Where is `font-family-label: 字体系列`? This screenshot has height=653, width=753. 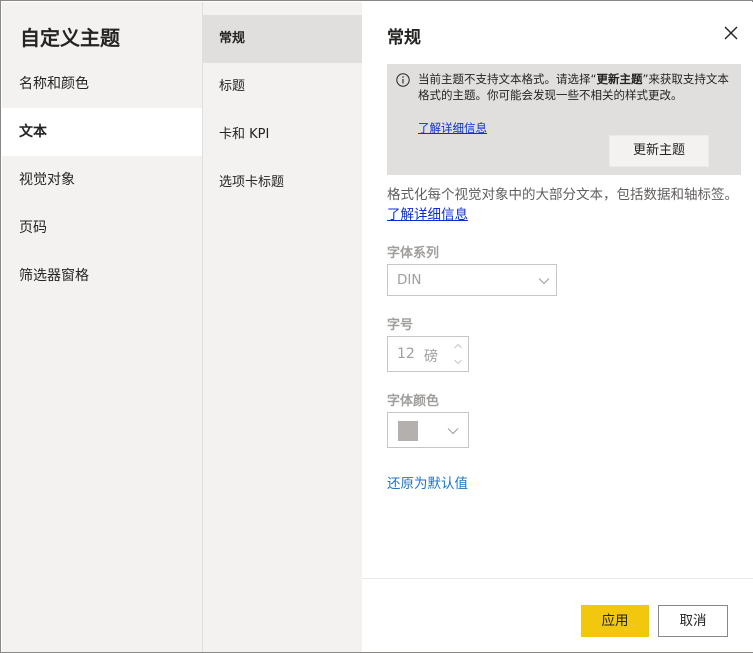
font-family-label: 字体系列 is located at coordinates (413, 253).